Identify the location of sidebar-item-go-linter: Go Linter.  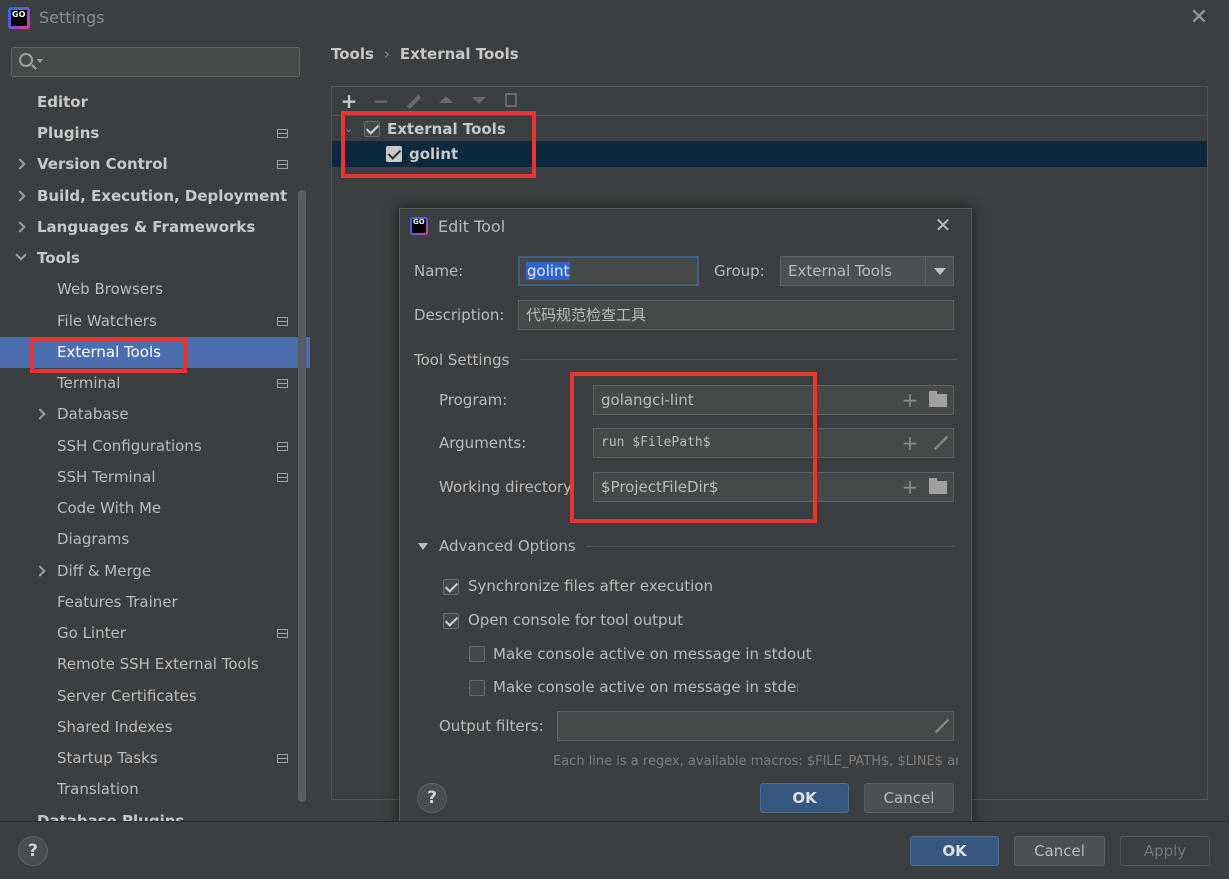
(155, 633).